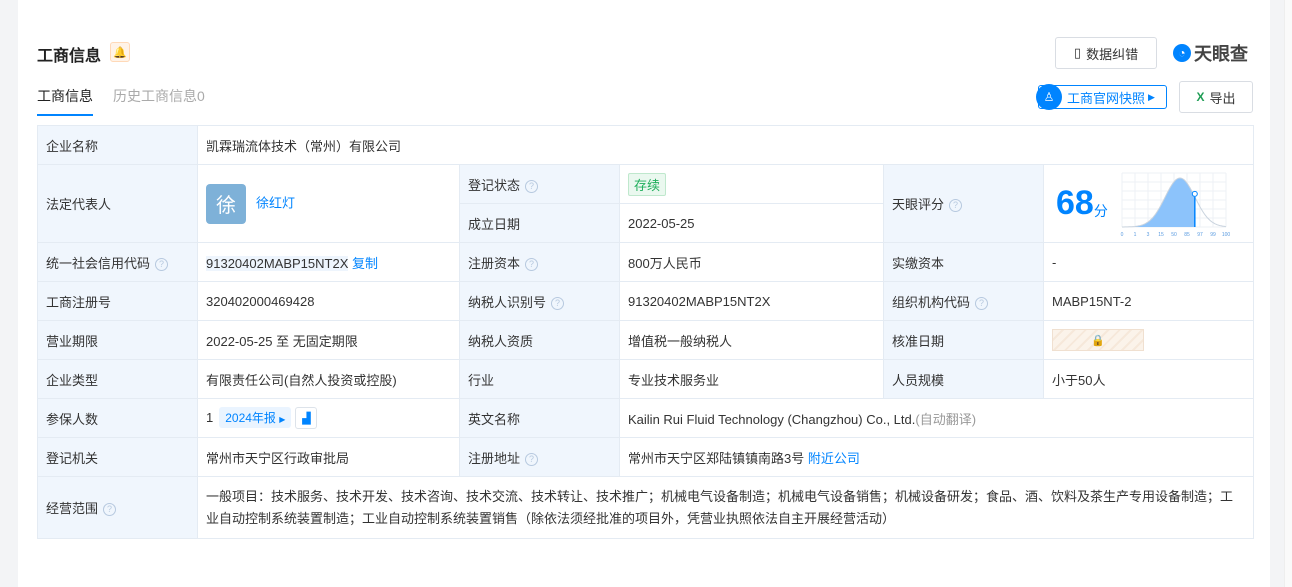  What do you see at coordinates (751, 379) in the screenshot?
I see `industry: 专业技术服务业` at bounding box center [751, 379].